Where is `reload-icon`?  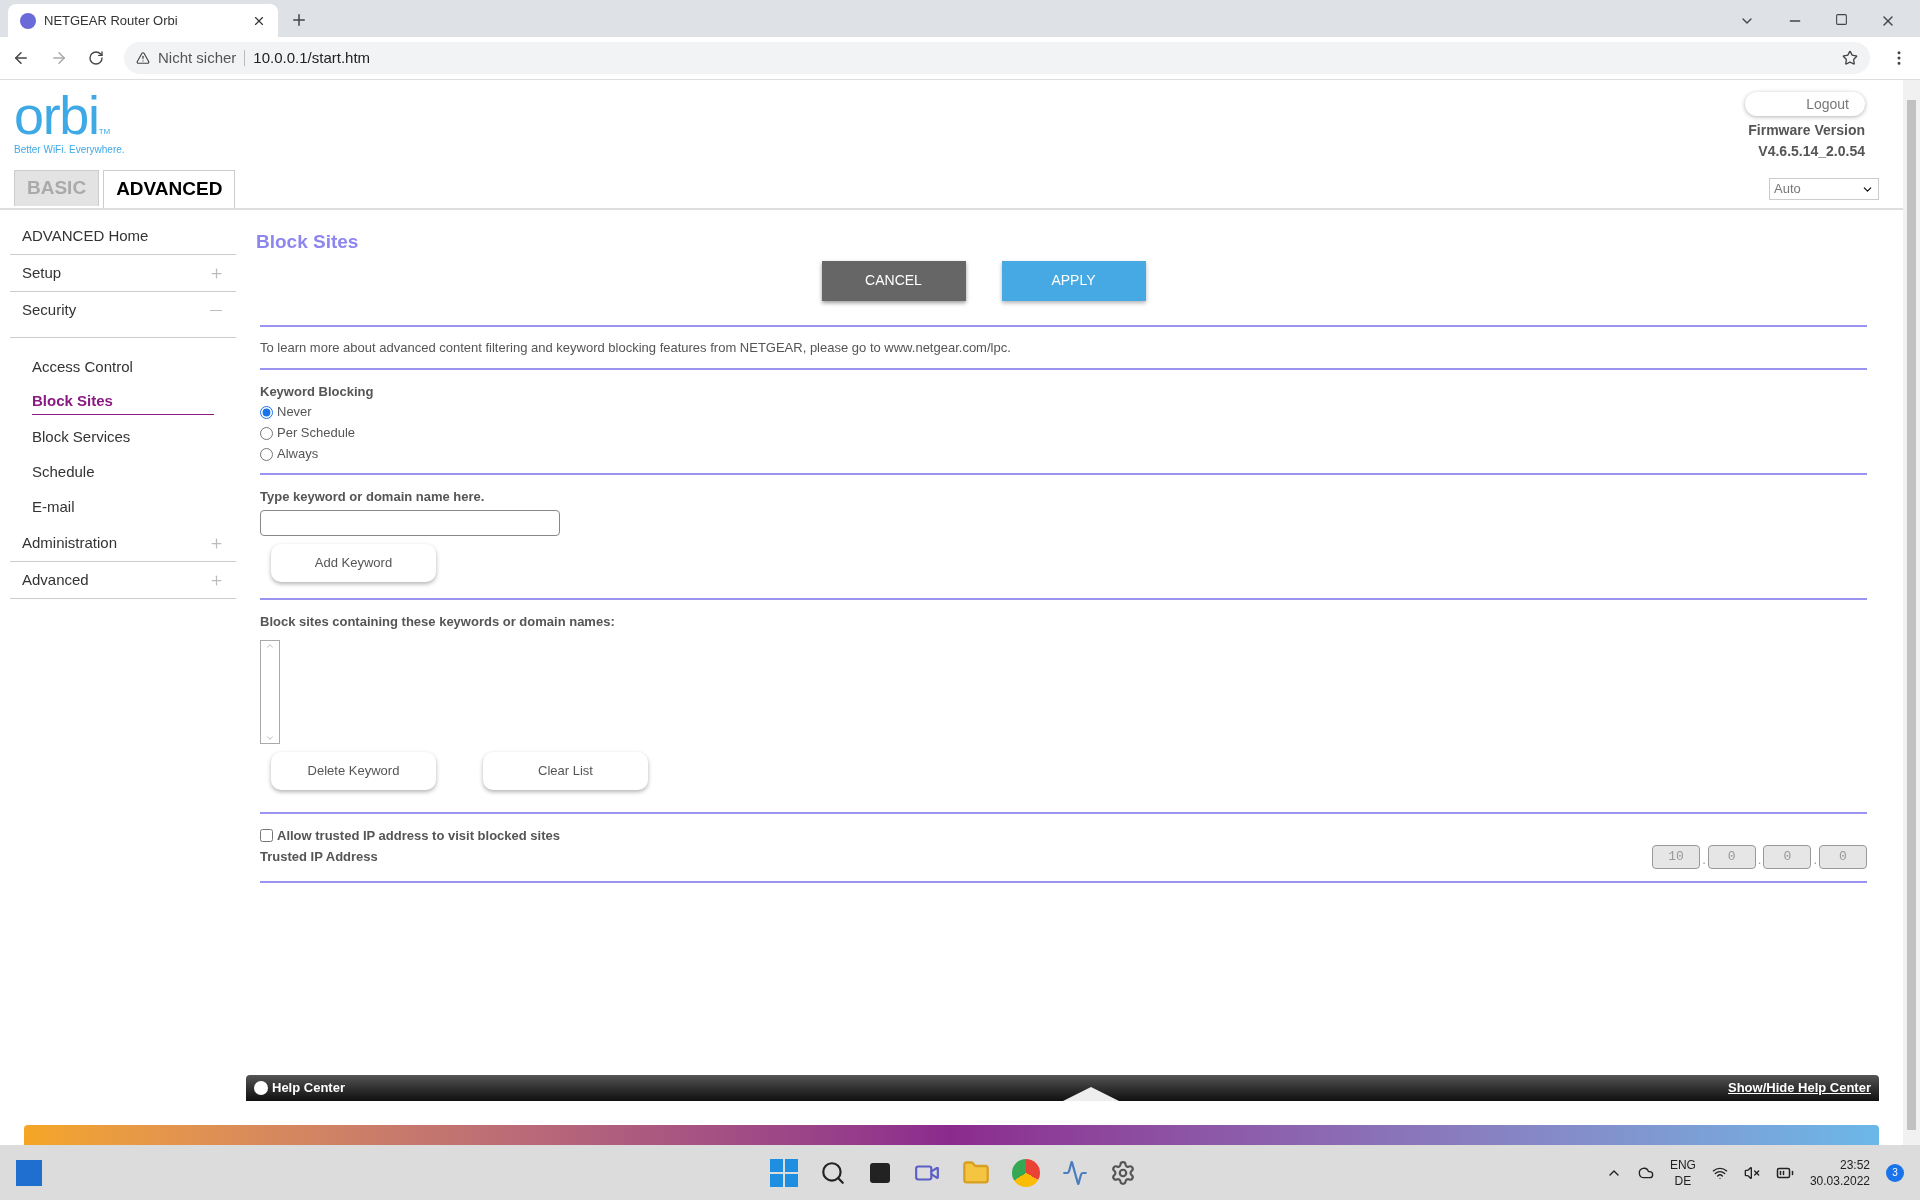 reload-icon is located at coordinates (96, 58).